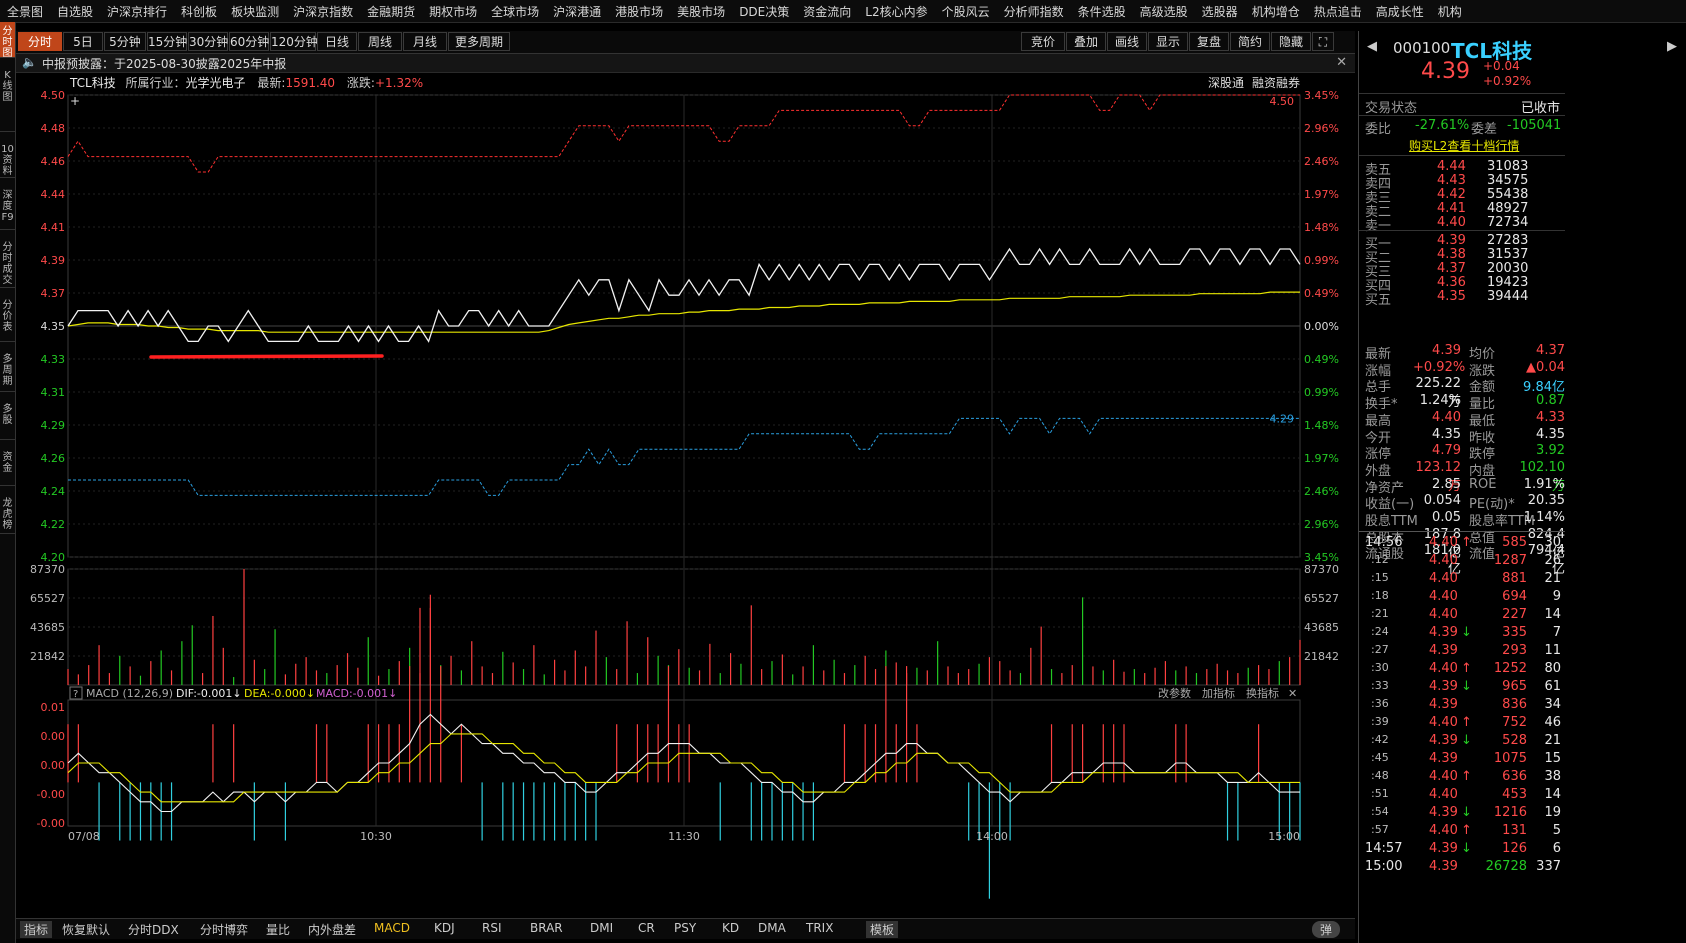  Describe the element at coordinates (29, 62) in the screenshot. I see `speaker-icon: 🔈` at that location.